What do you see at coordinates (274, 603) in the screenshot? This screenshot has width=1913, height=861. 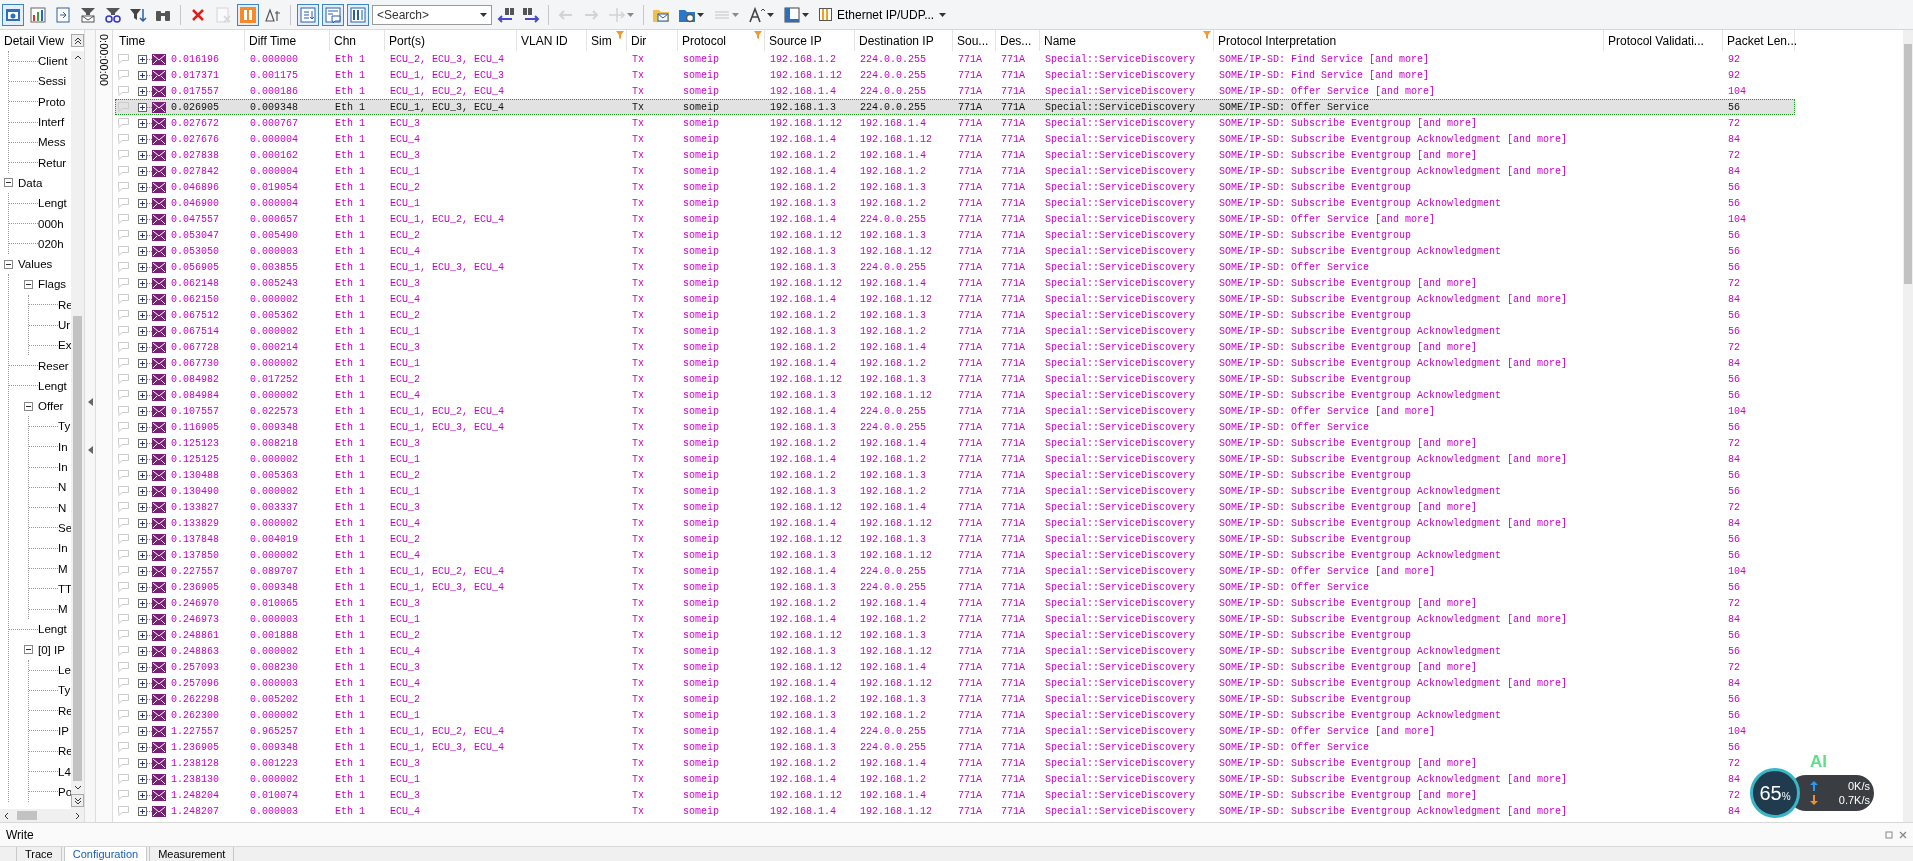 I see `table-cell: 0.010065` at bounding box center [274, 603].